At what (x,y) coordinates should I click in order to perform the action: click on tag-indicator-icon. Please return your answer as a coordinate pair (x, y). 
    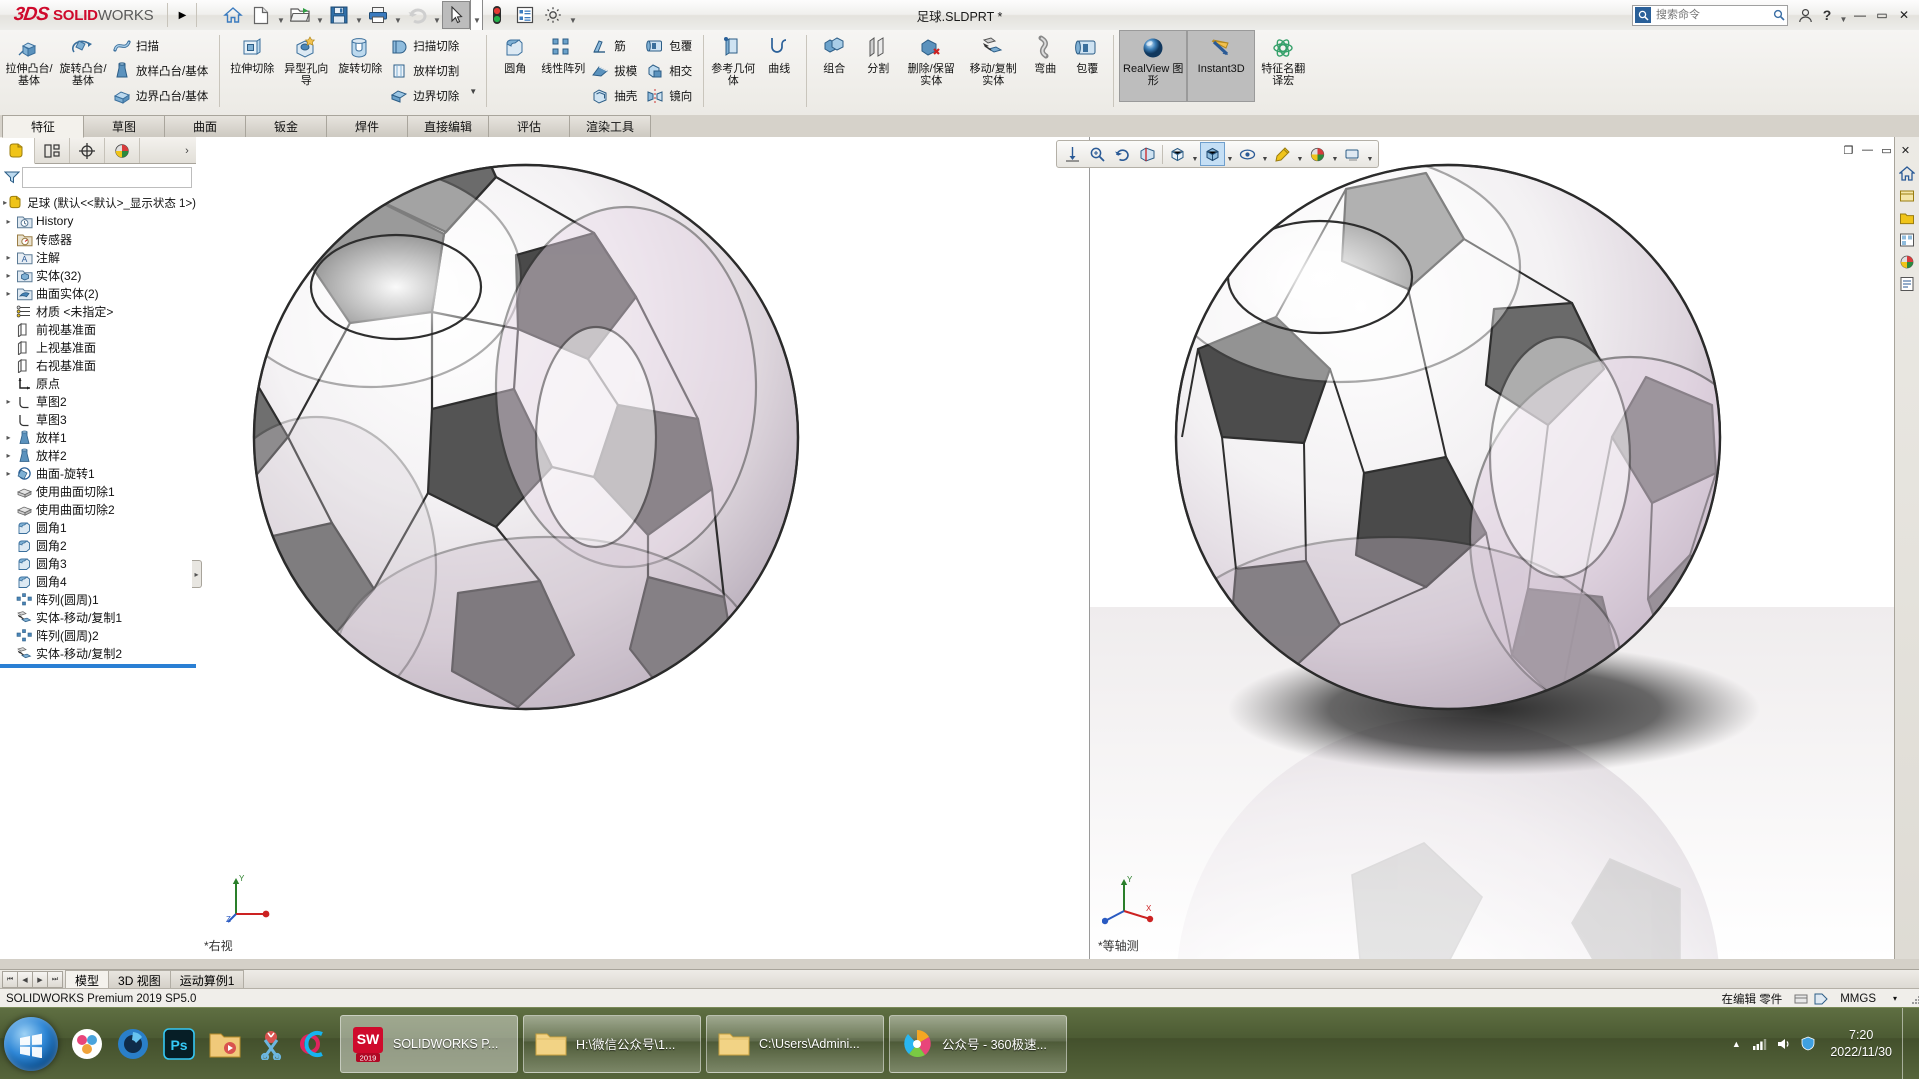
    Looking at the image, I should click on (1821, 999).